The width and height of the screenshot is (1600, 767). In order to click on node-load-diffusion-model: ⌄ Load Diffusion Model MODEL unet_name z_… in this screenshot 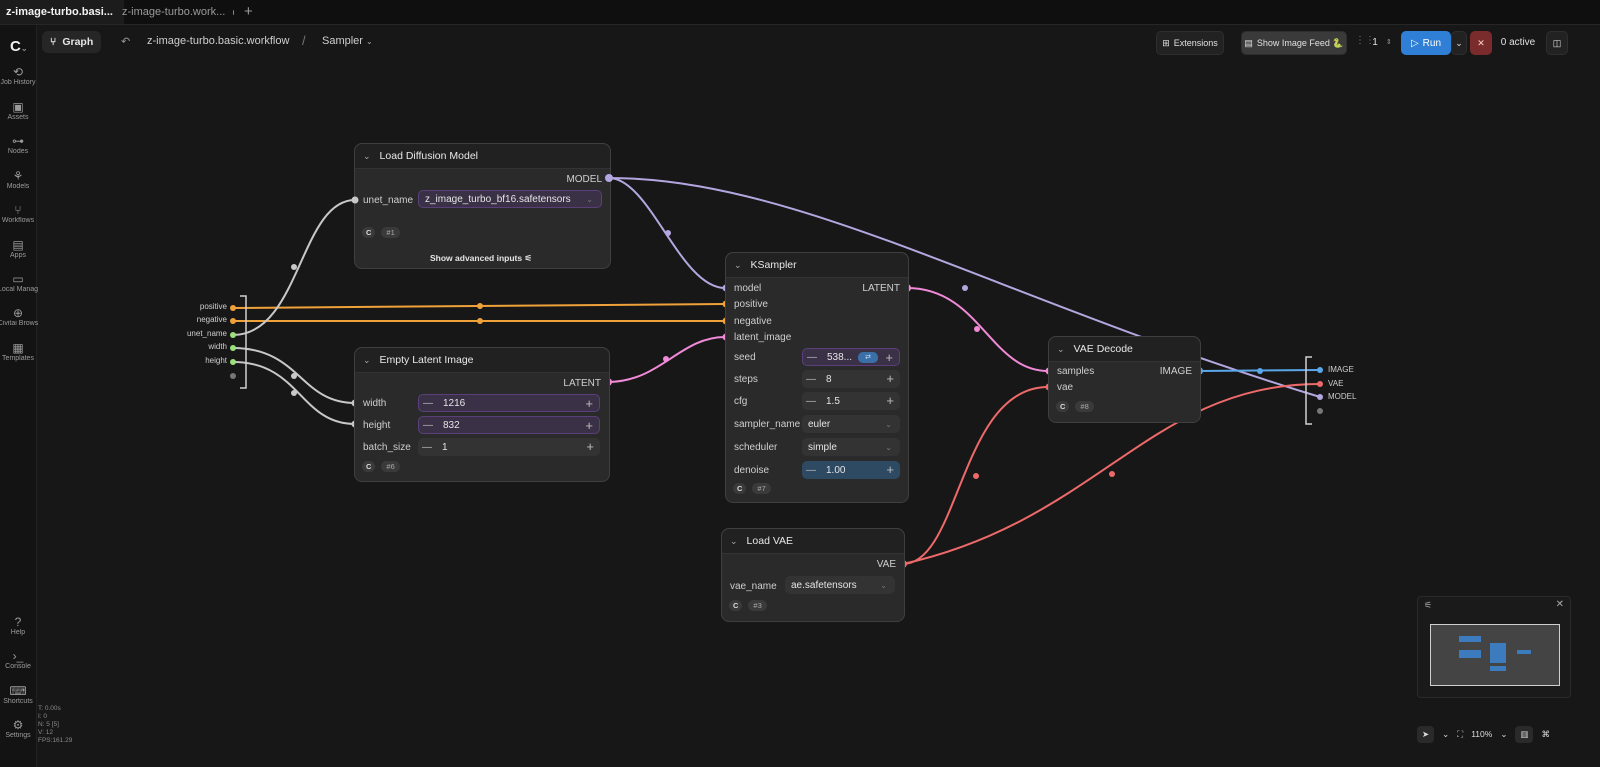, I will do `click(482, 206)`.